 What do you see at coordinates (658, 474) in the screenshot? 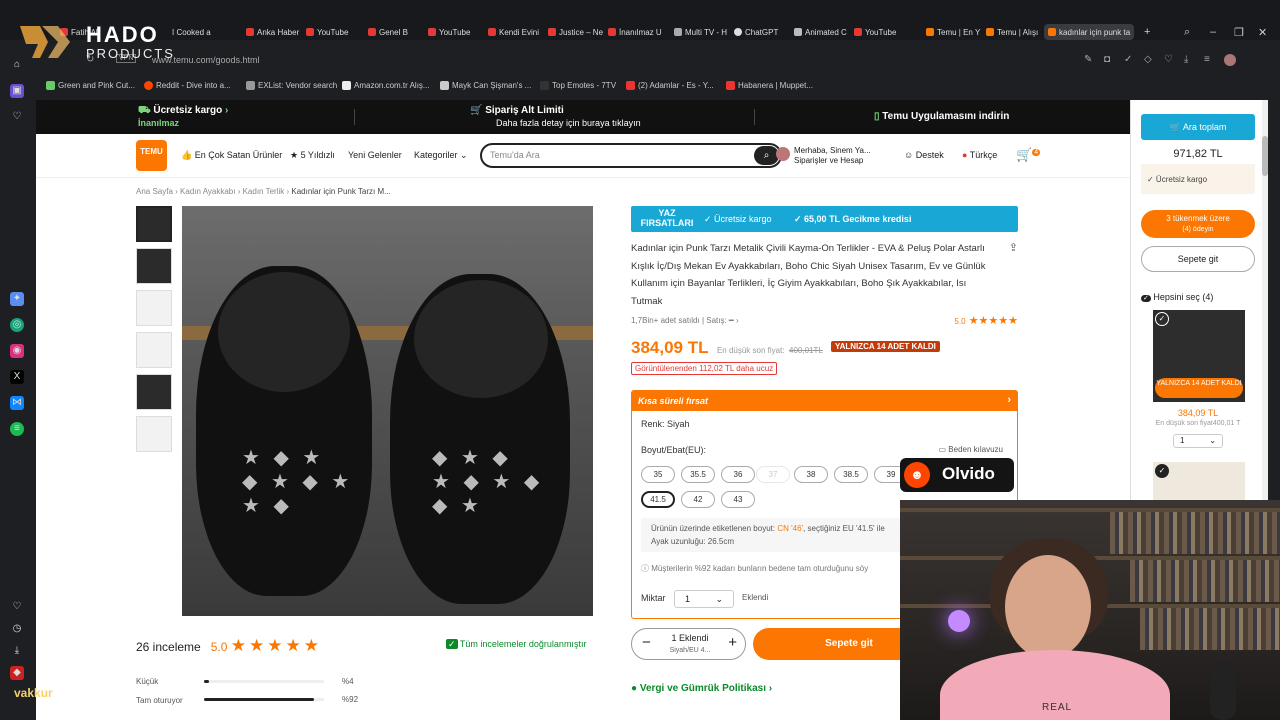
I see `size-option: 35` at bounding box center [658, 474].